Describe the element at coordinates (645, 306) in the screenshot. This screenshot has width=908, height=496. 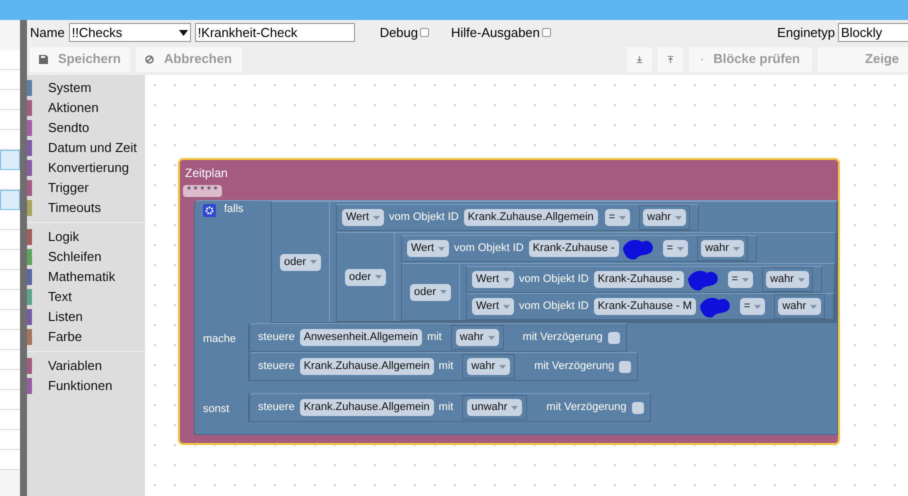
I see `object-id-field: Krank-Zuhause - M` at that location.